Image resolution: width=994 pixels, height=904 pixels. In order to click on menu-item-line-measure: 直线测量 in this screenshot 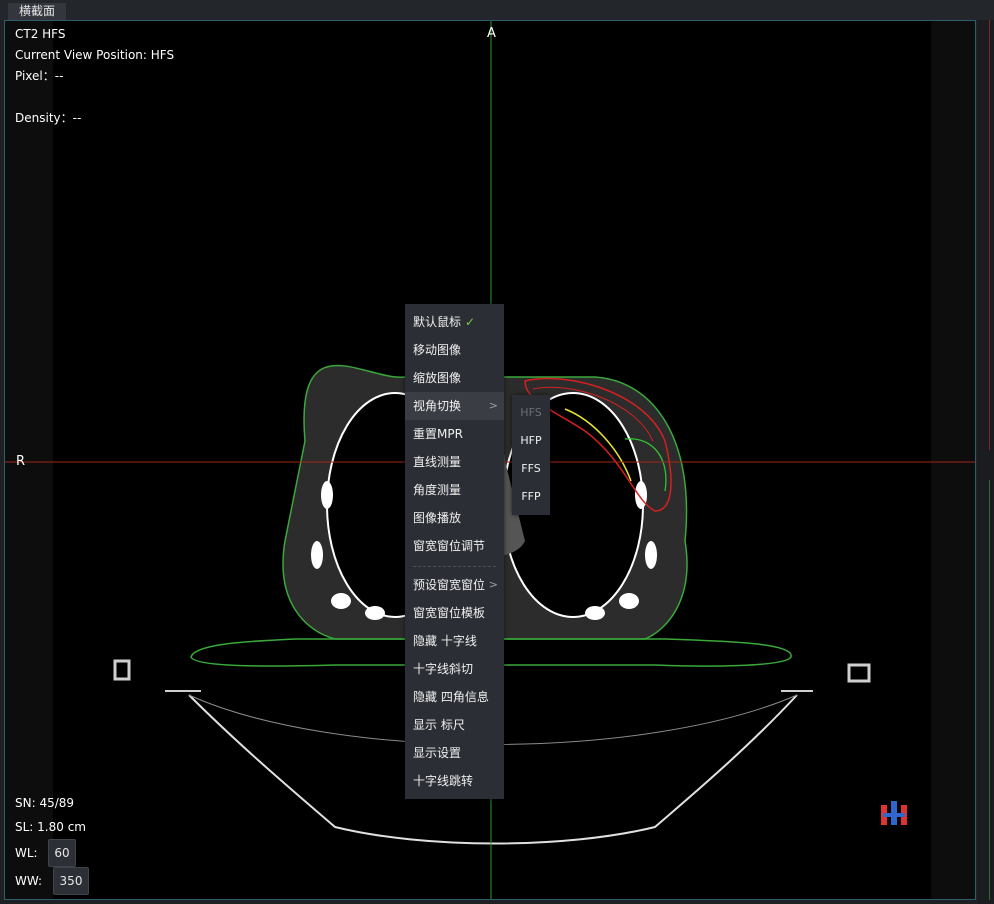, I will do `click(454, 462)`.